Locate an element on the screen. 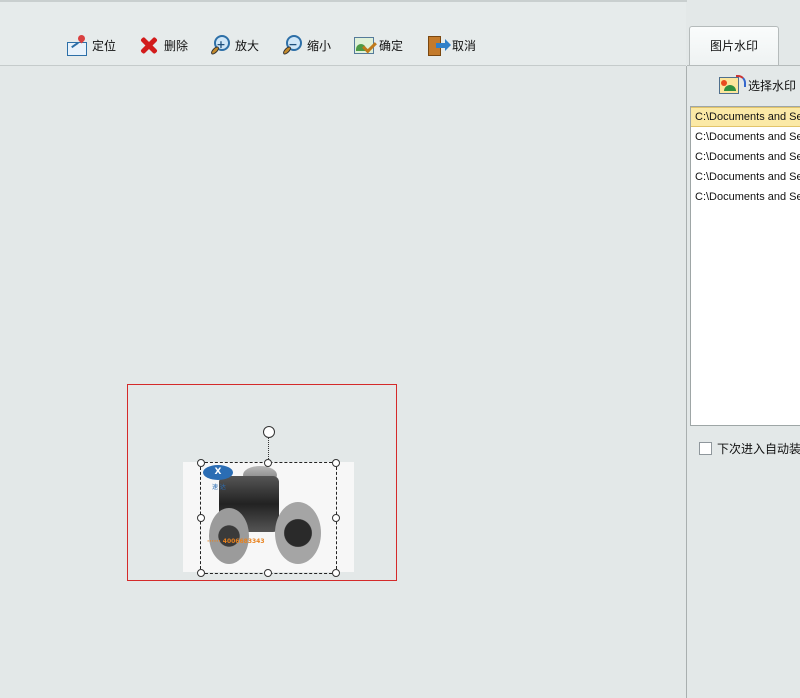 This screenshot has height=698, width=800. resize-handle-w is located at coordinates (201, 518).